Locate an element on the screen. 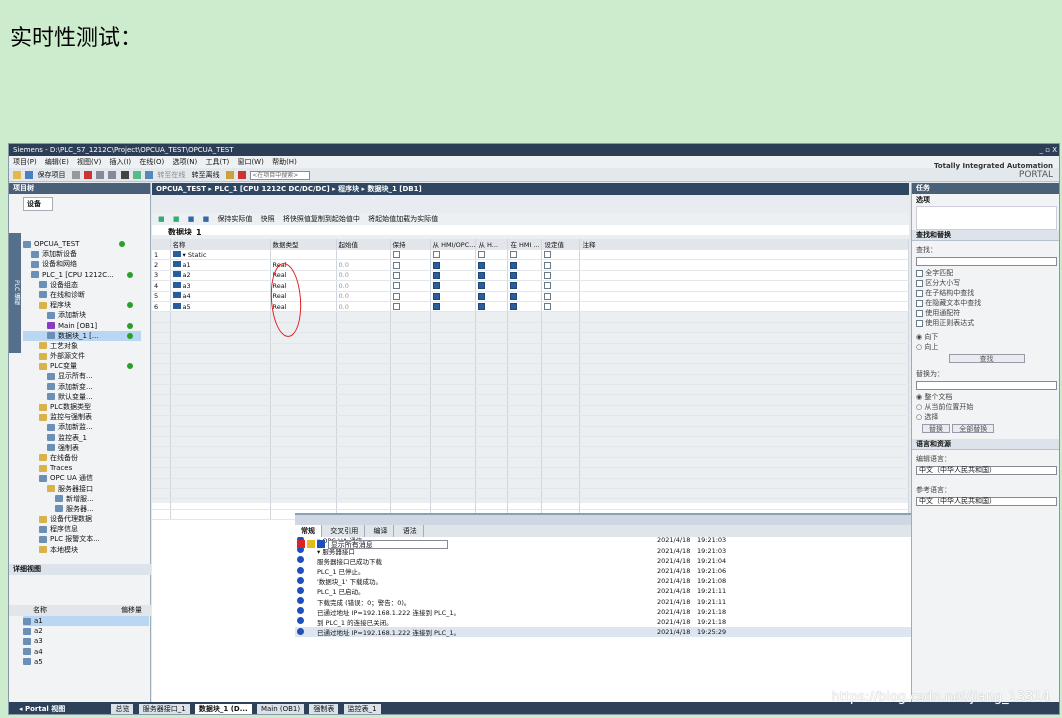 The image size is (1062, 718). menu-edit: 编辑(E) is located at coordinates (57, 162).